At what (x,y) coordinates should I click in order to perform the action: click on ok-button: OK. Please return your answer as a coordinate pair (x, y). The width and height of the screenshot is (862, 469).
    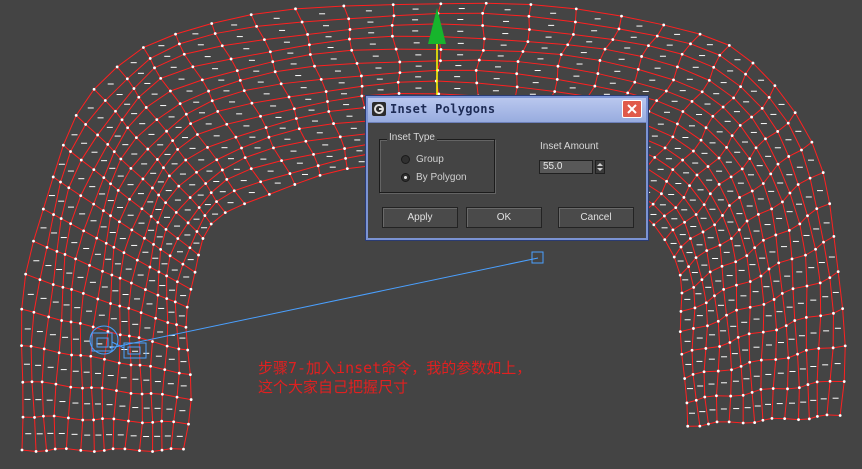
    Looking at the image, I should click on (504, 217).